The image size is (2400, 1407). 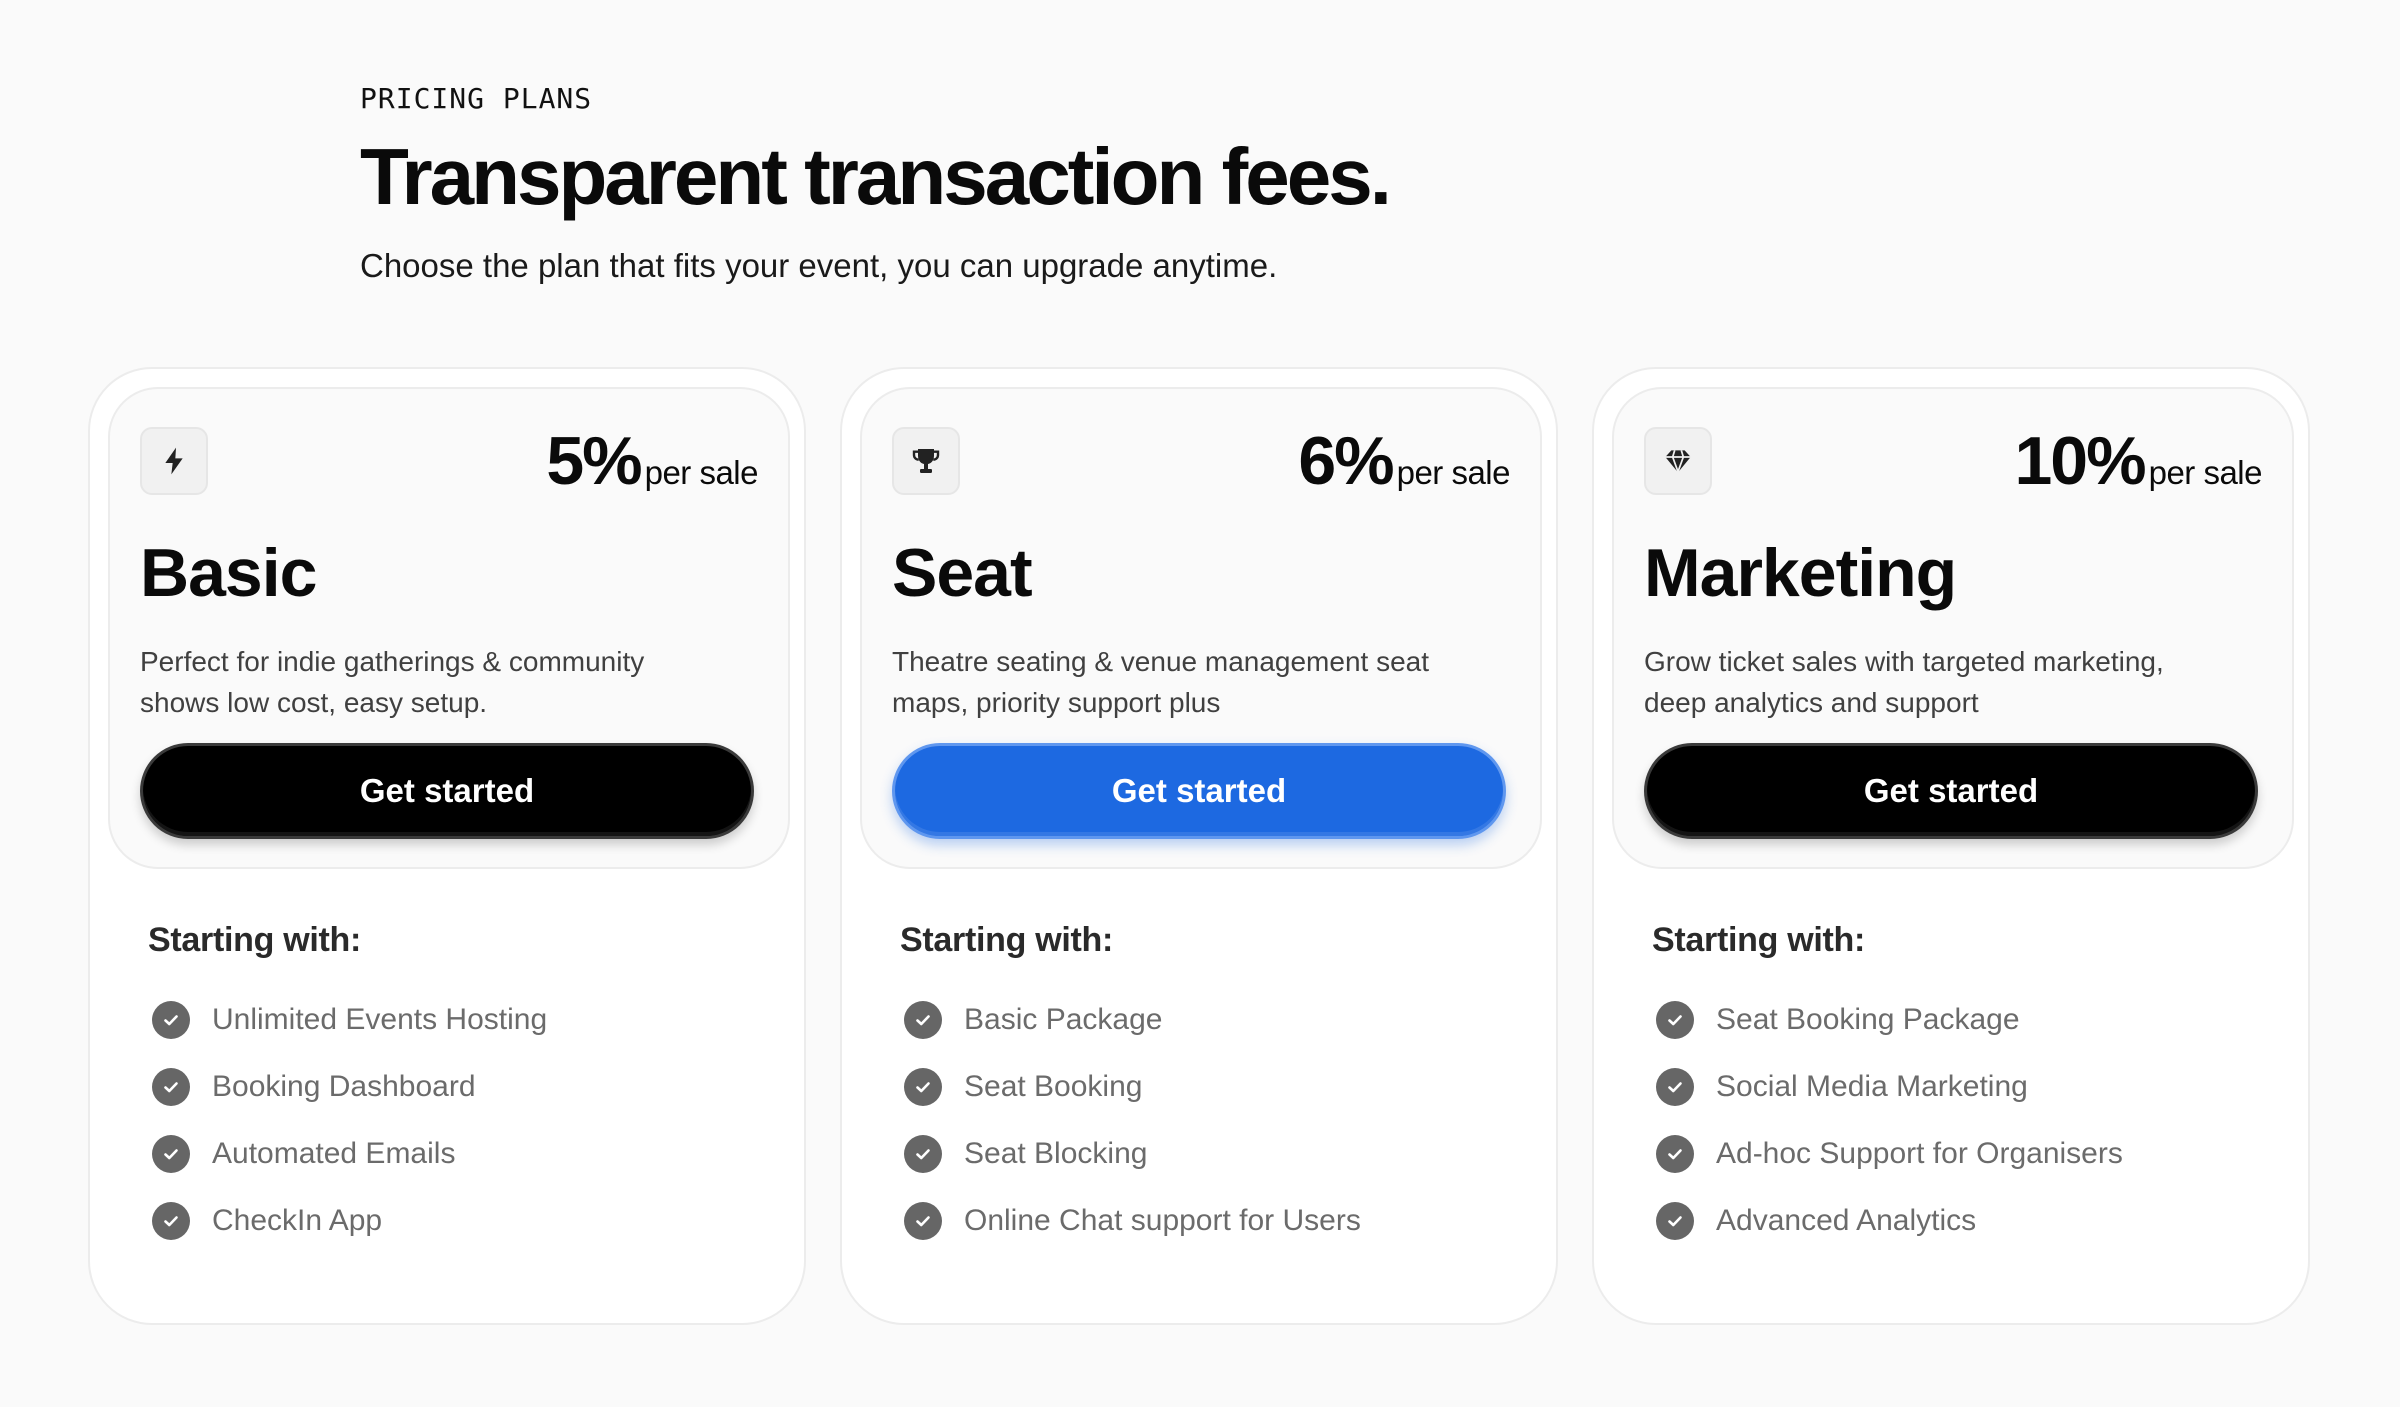 I want to click on plan-price: 6% per sale, so click(x=1404, y=461).